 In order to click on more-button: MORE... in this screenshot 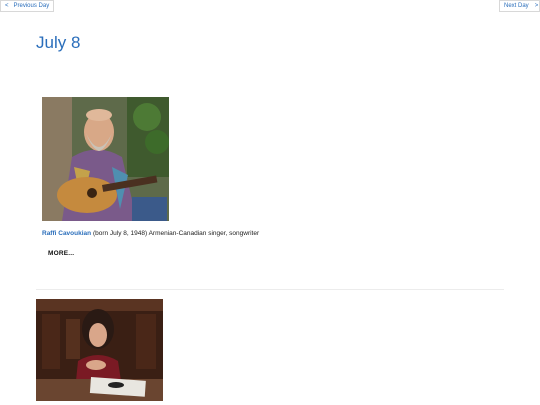, I will do `click(61, 253)`.